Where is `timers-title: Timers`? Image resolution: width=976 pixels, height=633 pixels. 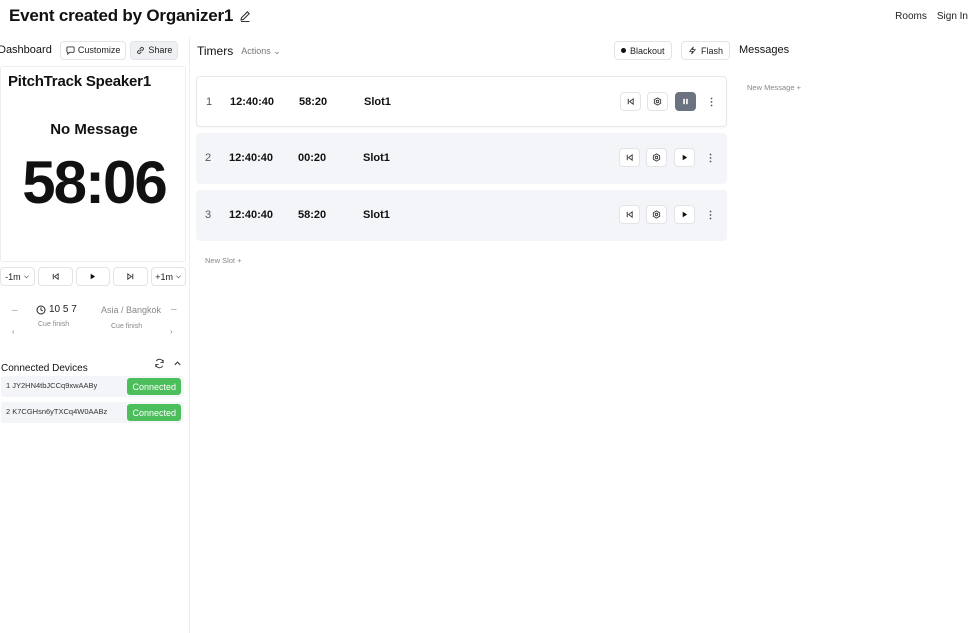 timers-title: Timers is located at coordinates (215, 51).